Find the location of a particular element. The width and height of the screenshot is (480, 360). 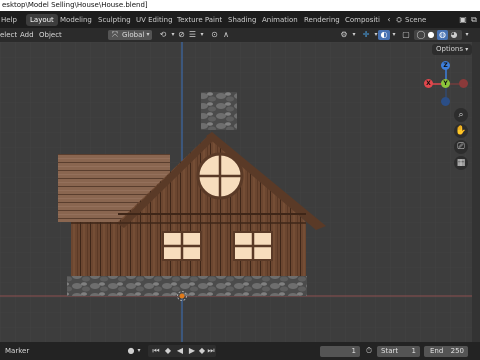

record-icon: ● is located at coordinates (131, 351).